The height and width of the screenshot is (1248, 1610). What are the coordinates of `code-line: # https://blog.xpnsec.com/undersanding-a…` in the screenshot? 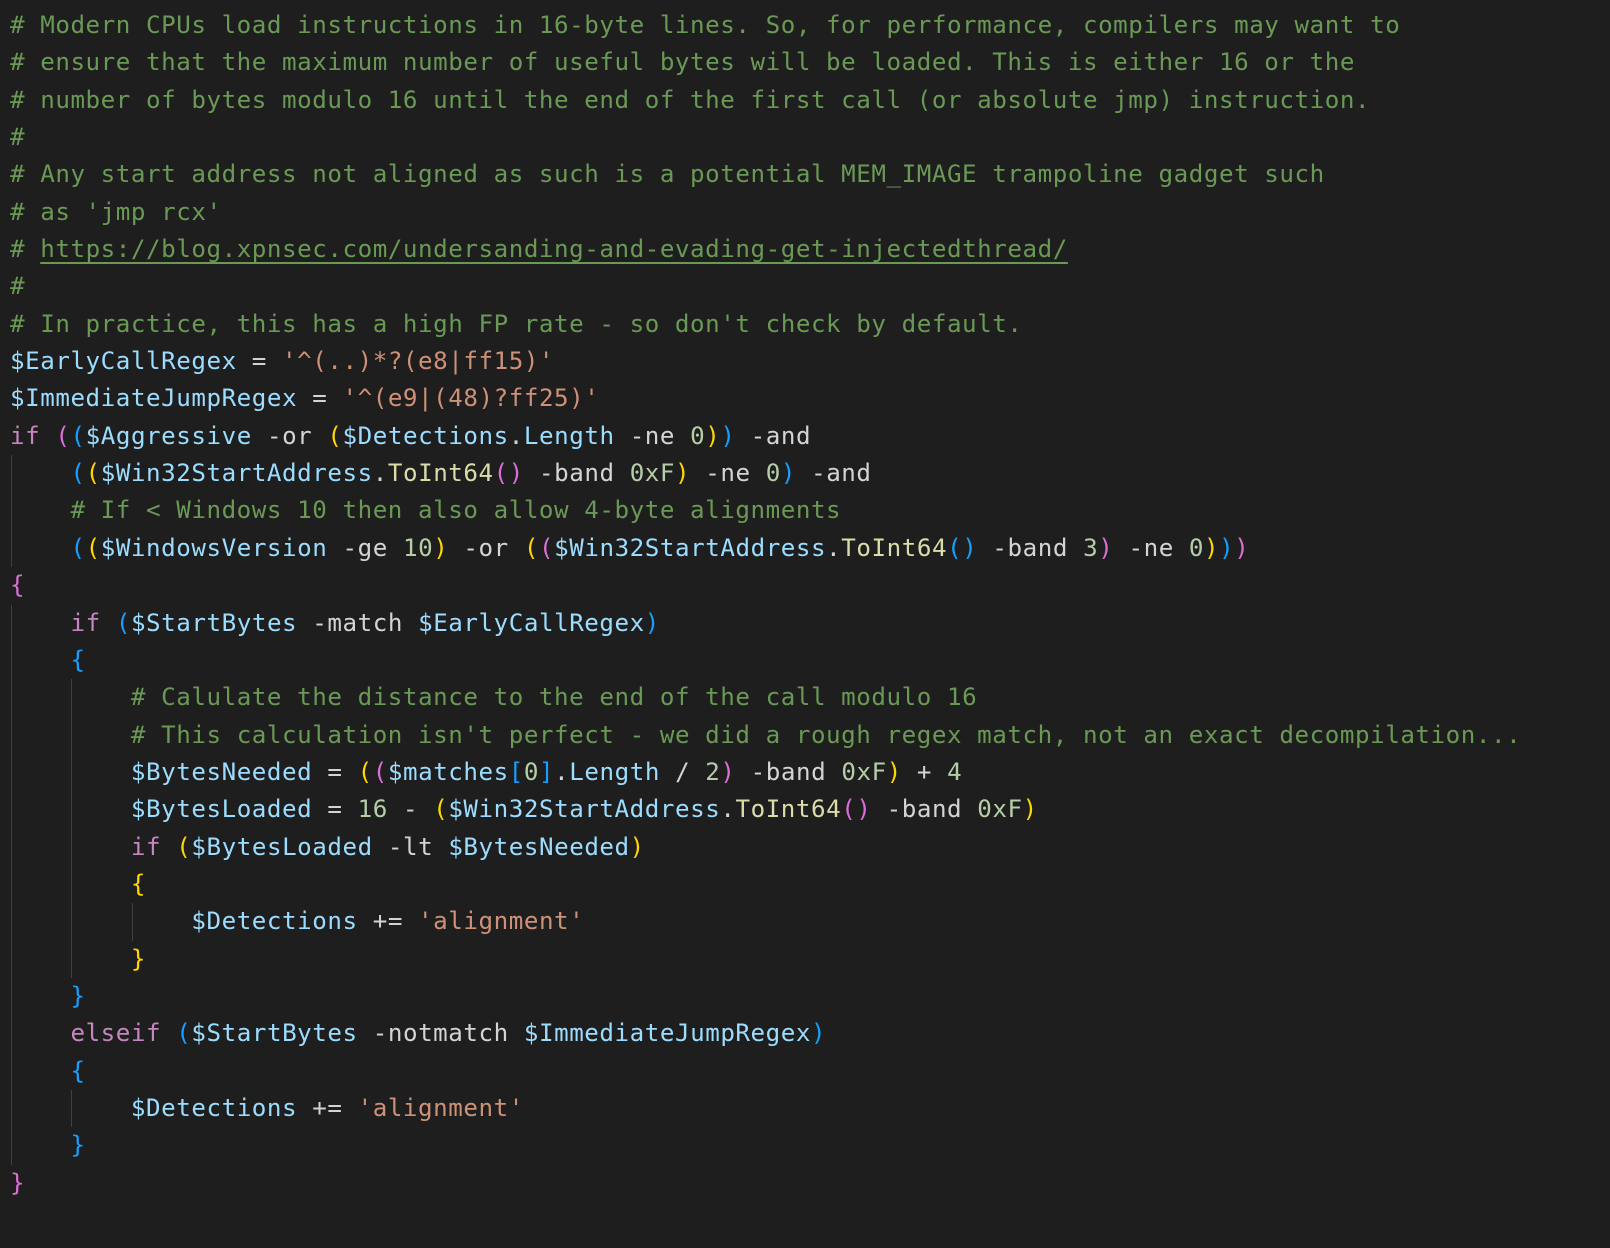 It's located at (765, 249).